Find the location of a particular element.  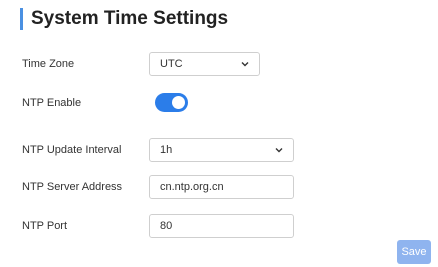

time-zone-label: Time Zone is located at coordinates (48, 64).